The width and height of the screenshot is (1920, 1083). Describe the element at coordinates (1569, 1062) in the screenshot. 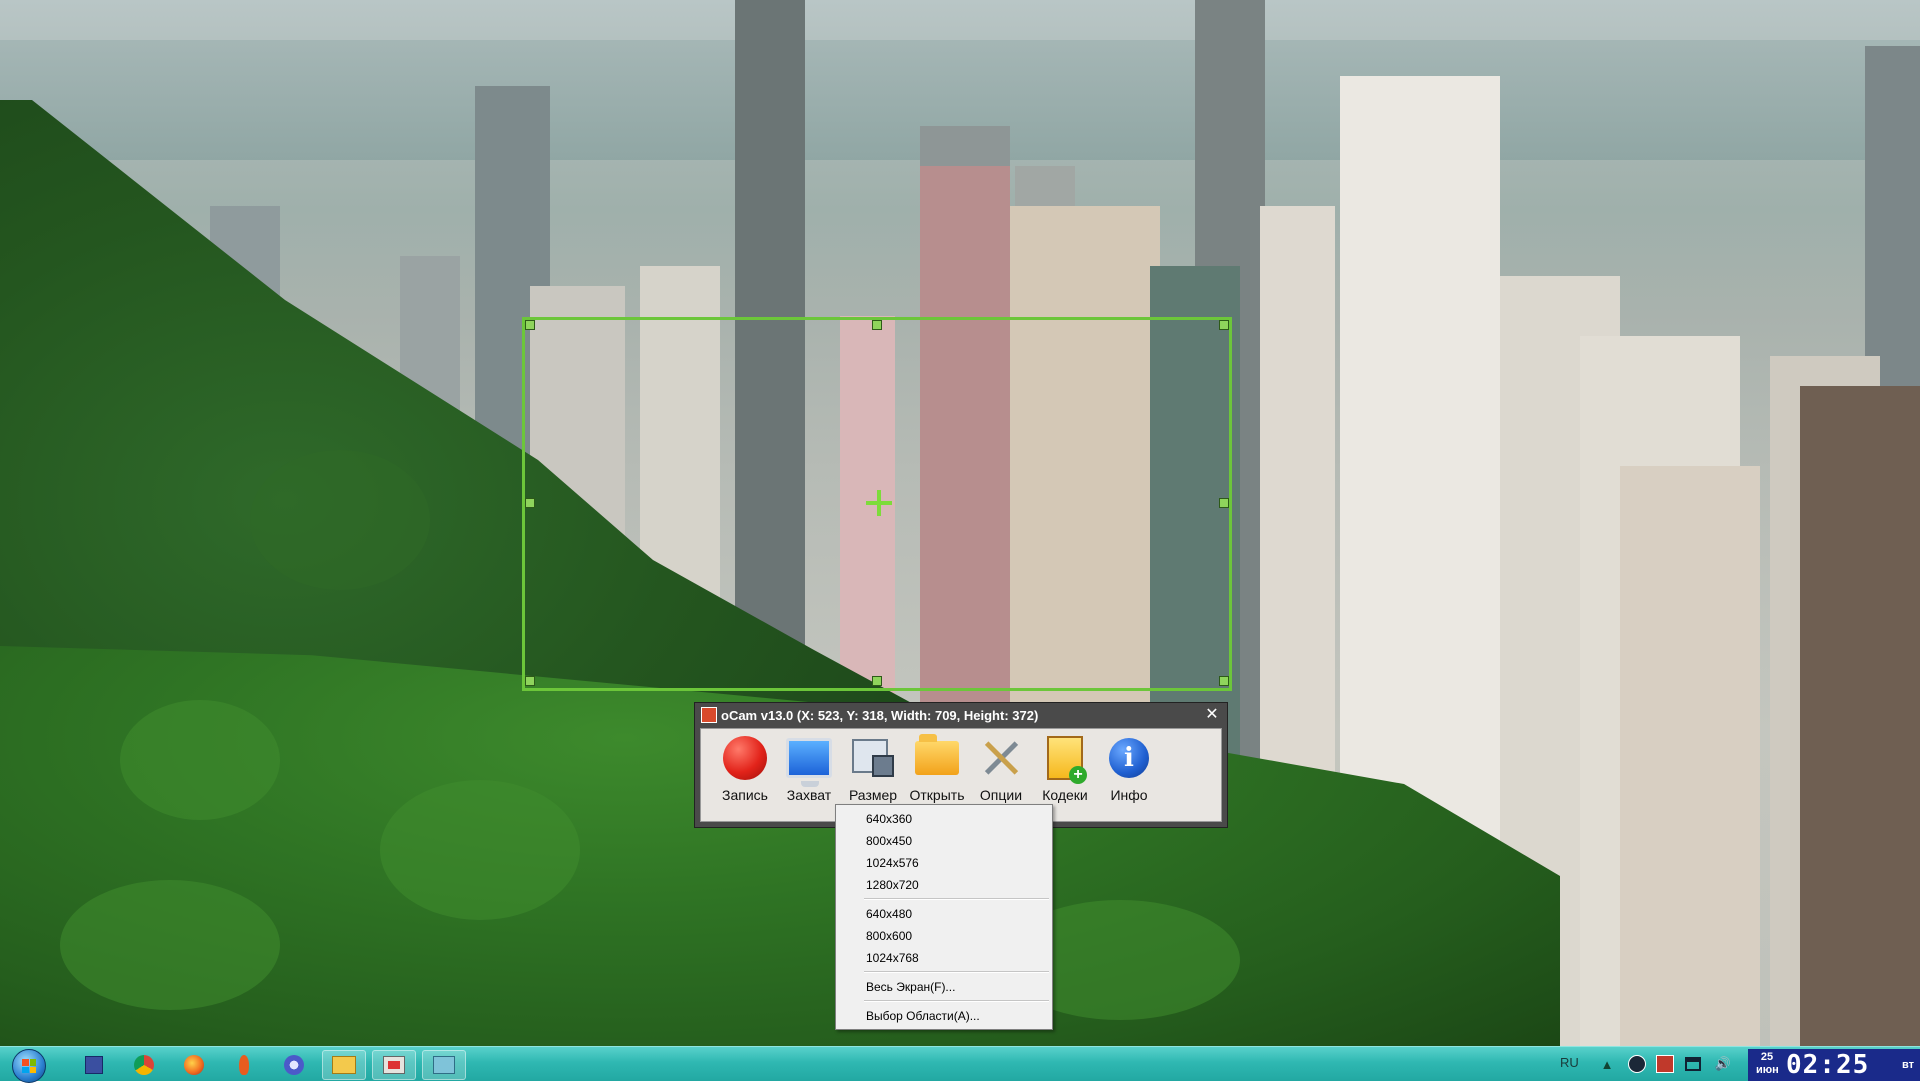

I see `language-indicator: RU` at that location.